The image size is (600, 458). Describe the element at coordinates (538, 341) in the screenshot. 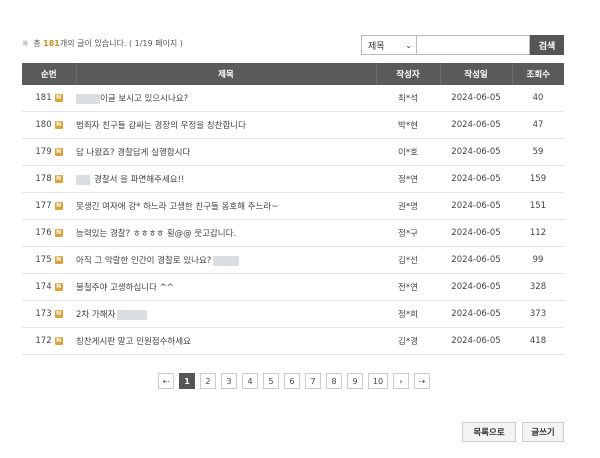

I see `post-views: 418` at that location.